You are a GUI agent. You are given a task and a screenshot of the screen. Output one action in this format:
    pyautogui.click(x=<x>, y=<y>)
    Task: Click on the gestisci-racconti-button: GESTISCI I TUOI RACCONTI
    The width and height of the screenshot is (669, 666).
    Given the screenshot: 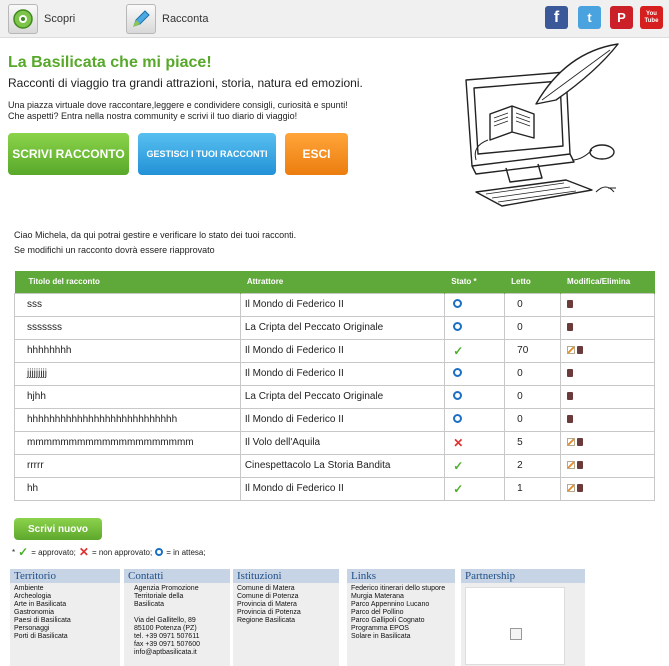 What is the action you would take?
    pyautogui.click(x=207, y=154)
    